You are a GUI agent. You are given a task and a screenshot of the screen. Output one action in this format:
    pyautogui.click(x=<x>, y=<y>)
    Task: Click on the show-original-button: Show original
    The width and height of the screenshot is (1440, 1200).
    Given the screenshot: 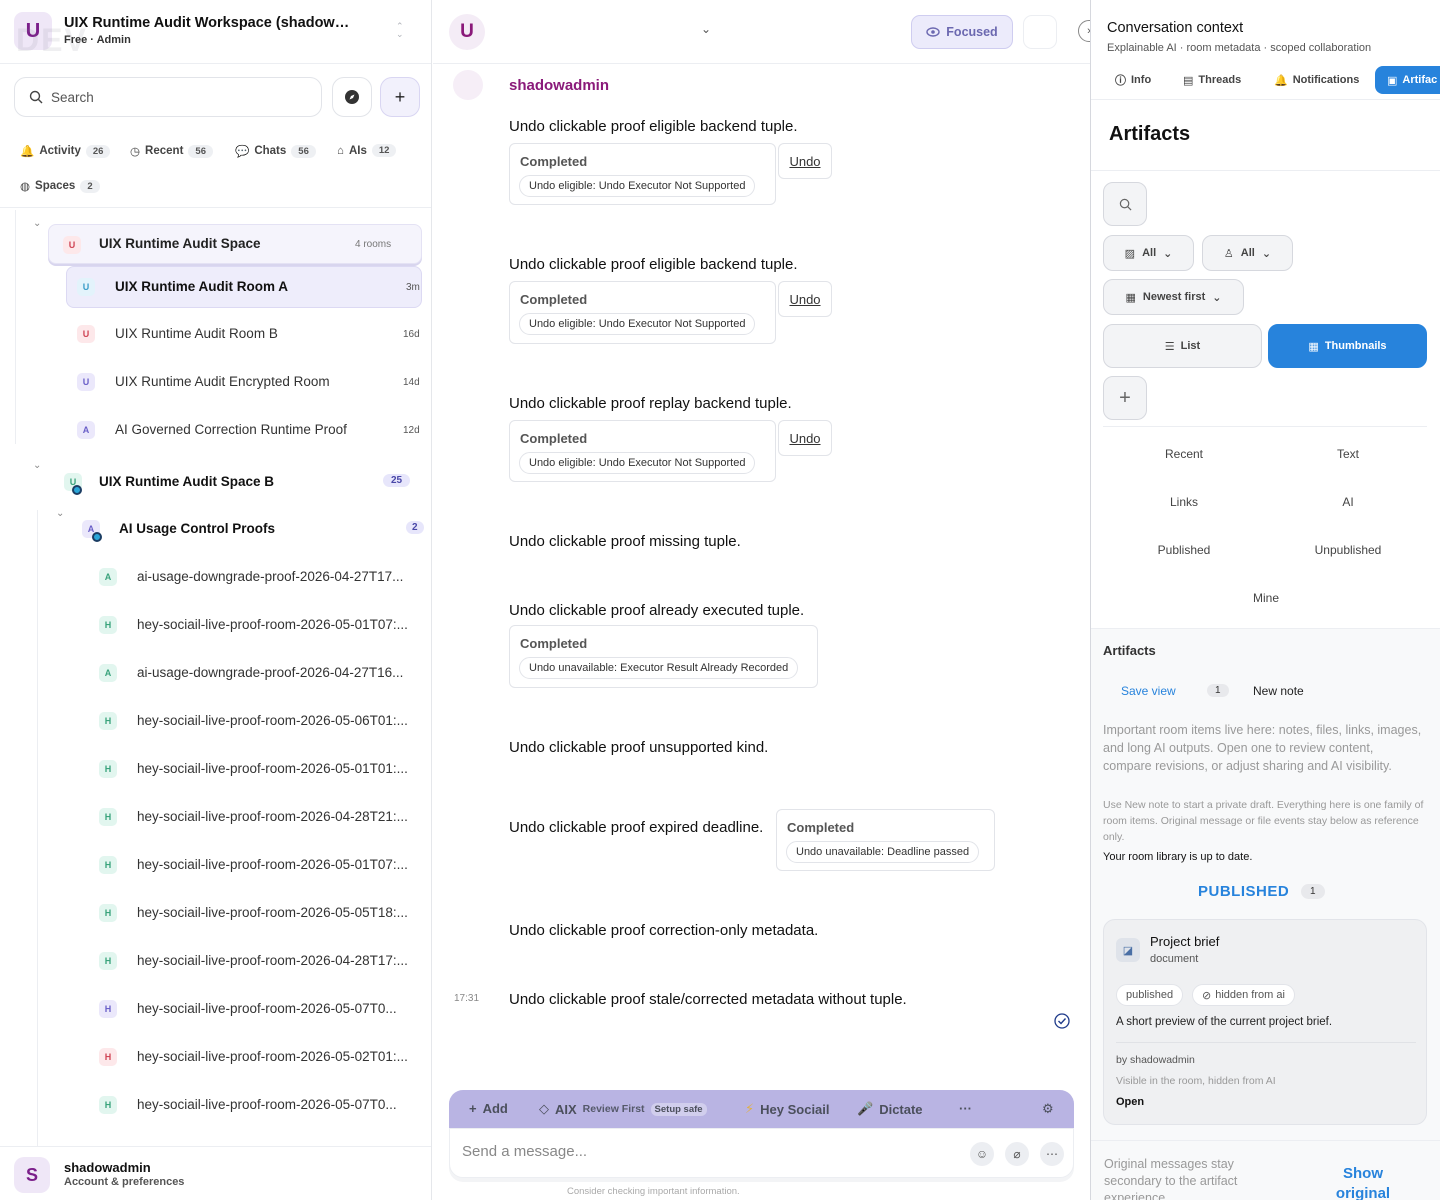 What is the action you would take?
    pyautogui.click(x=1363, y=1182)
    